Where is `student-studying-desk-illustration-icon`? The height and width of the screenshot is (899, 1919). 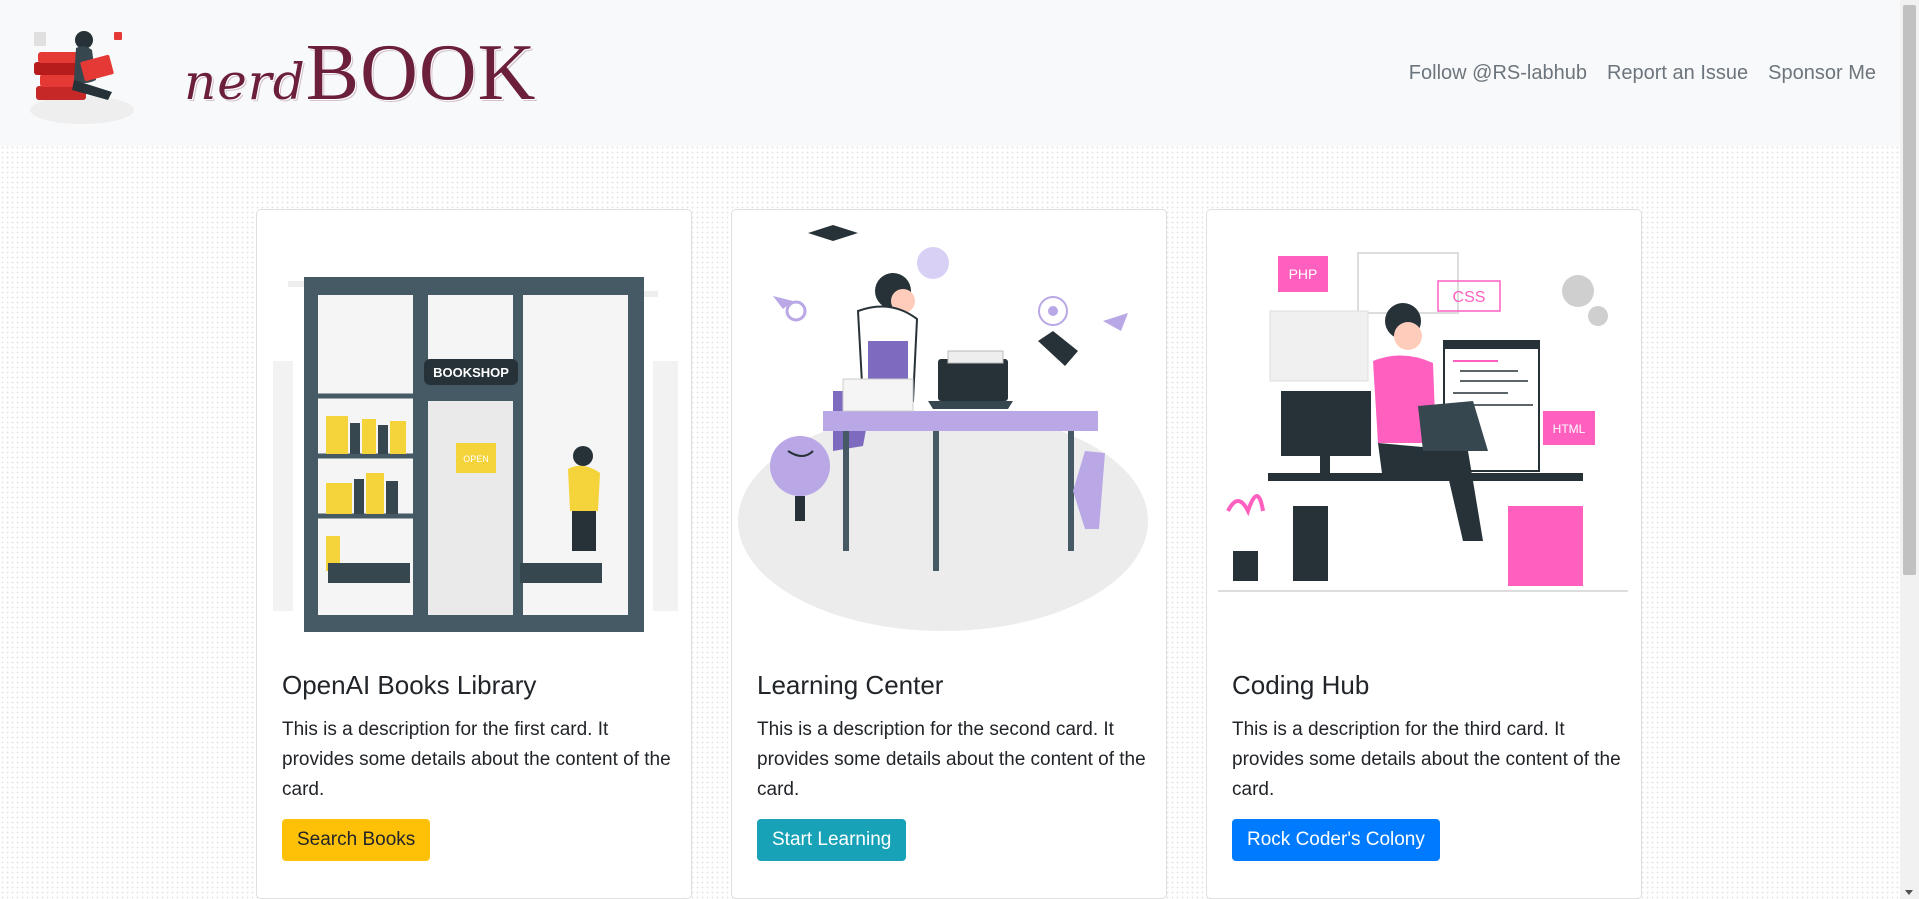
student-studying-desk-illustration-icon is located at coordinates (943, 428).